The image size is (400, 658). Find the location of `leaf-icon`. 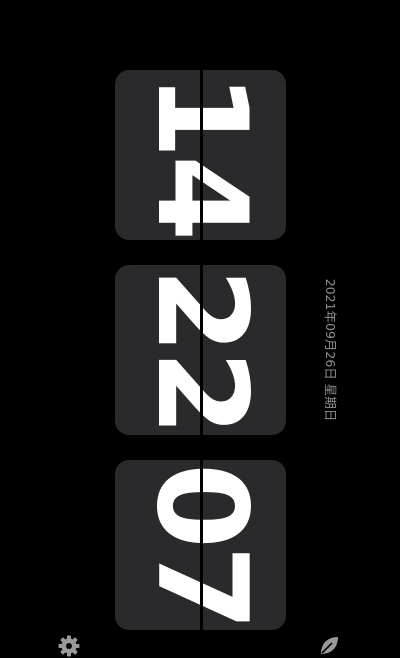

leaf-icon is located at coordinates (329, 646).